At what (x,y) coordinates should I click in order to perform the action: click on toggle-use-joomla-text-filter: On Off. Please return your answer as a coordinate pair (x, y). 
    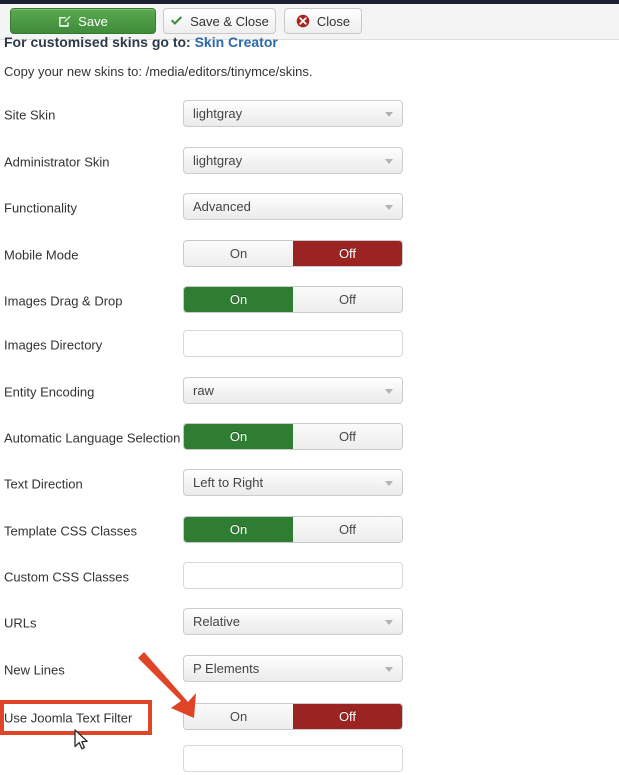
    Looking at the image, I should click on (293, 716).